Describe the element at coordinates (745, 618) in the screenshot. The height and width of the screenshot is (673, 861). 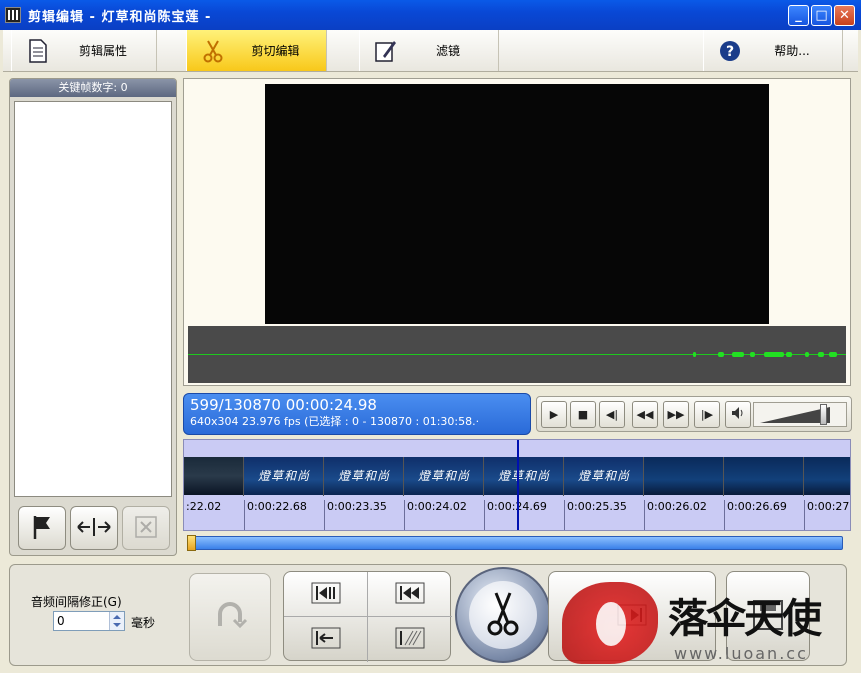
I see `watermark-name: 落伞天使` at that location.